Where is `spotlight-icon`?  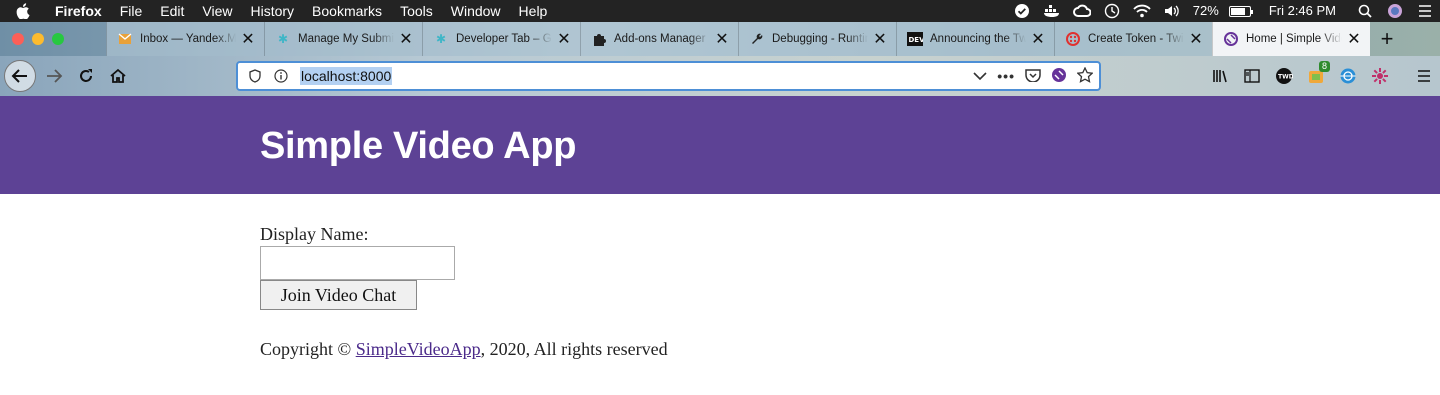
spotlight-icon is located at coordinates (1365, 11).